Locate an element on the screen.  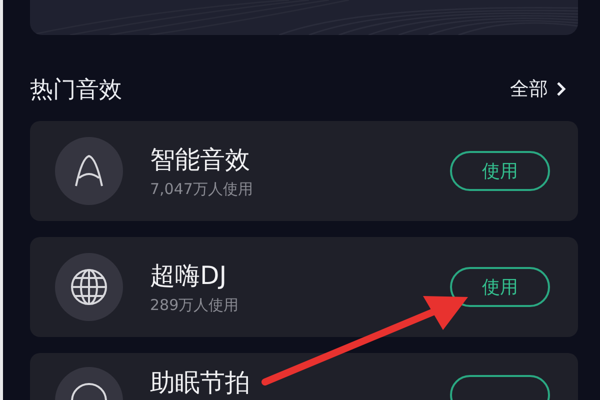
section-title: 热门音效 is located at coordinates (76, 90).